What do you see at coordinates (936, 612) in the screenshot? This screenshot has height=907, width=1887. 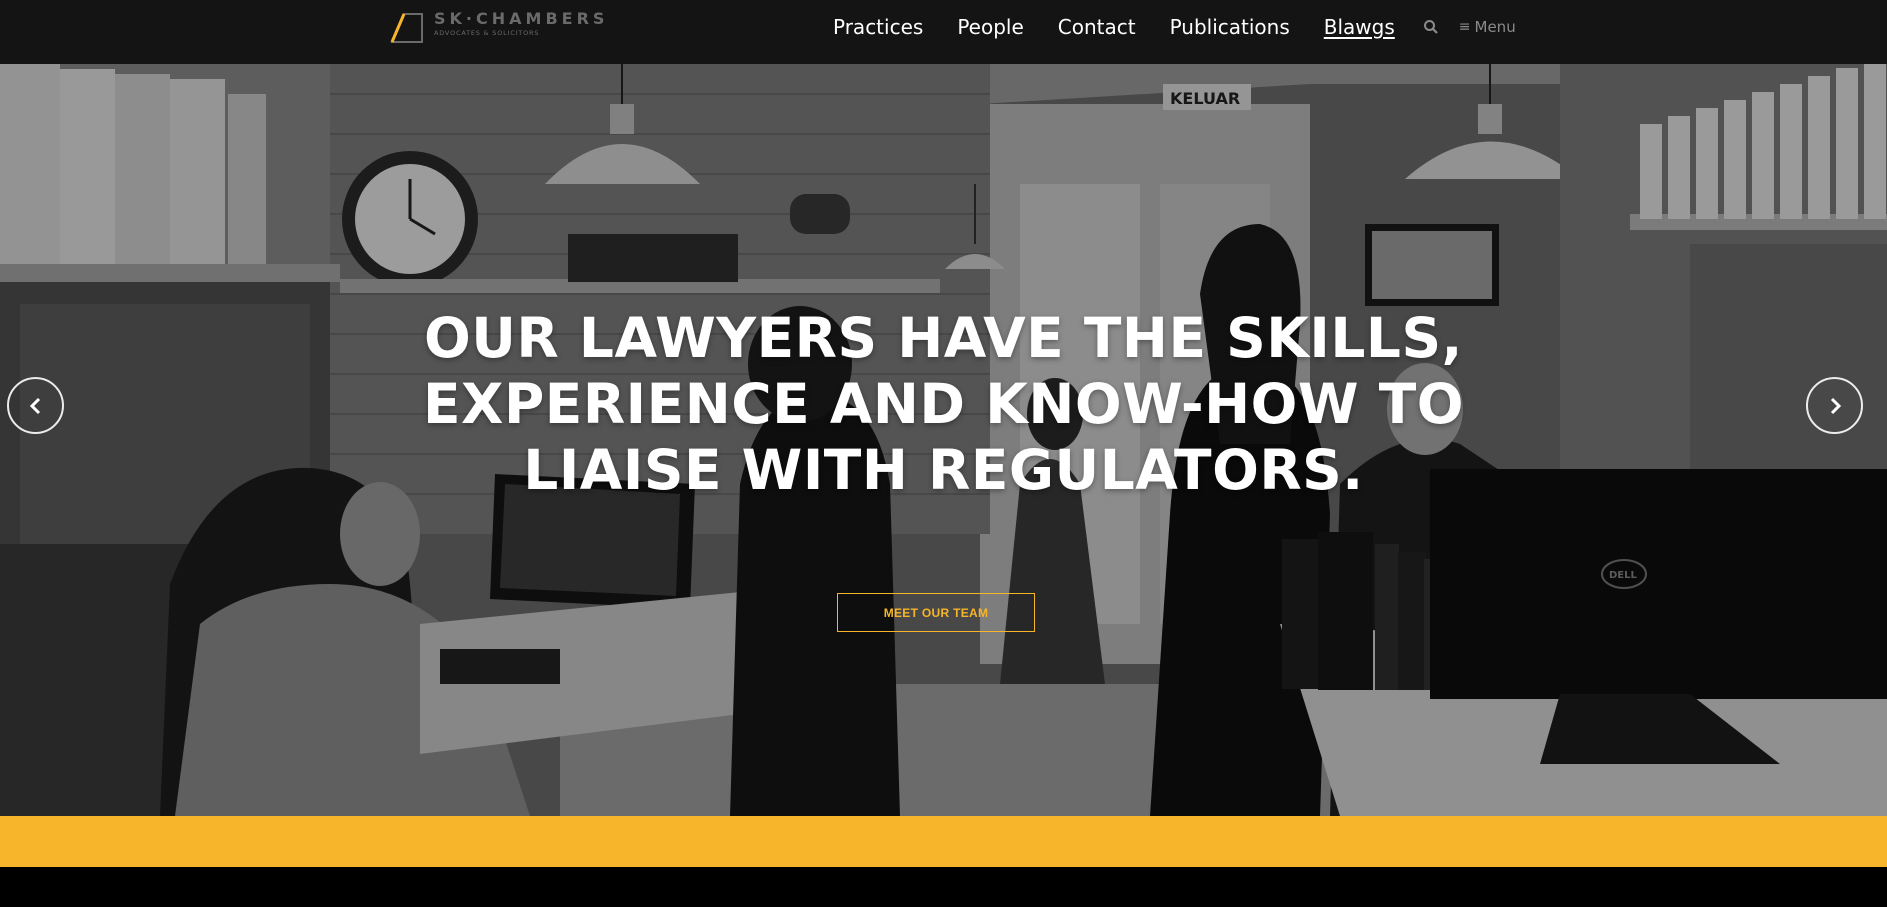 I see `meet-our-team-button: MEET OUR TEAM` at bounding box center [936, 612].